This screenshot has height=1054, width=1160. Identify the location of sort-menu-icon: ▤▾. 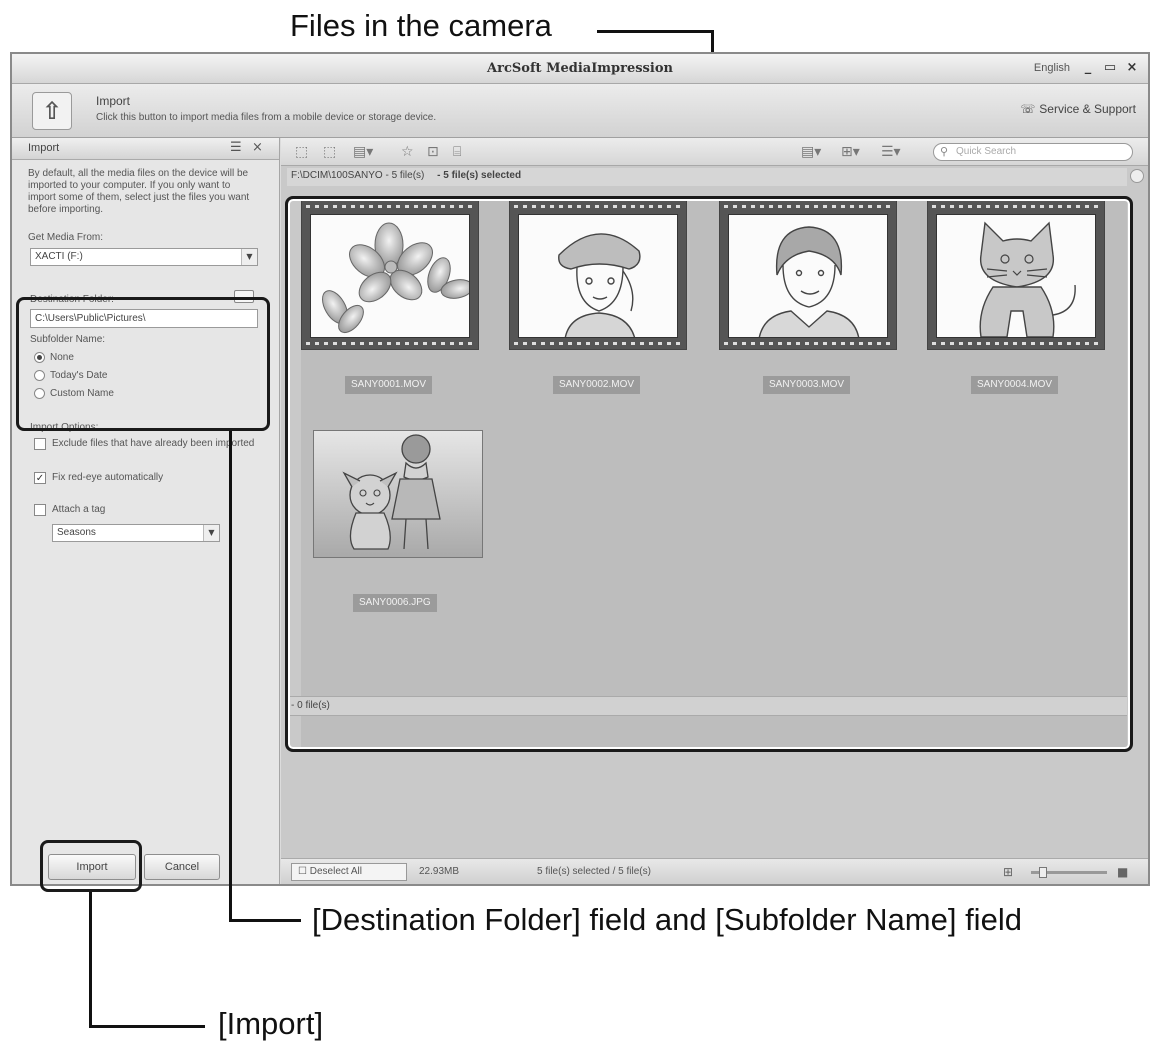
(811, 152).